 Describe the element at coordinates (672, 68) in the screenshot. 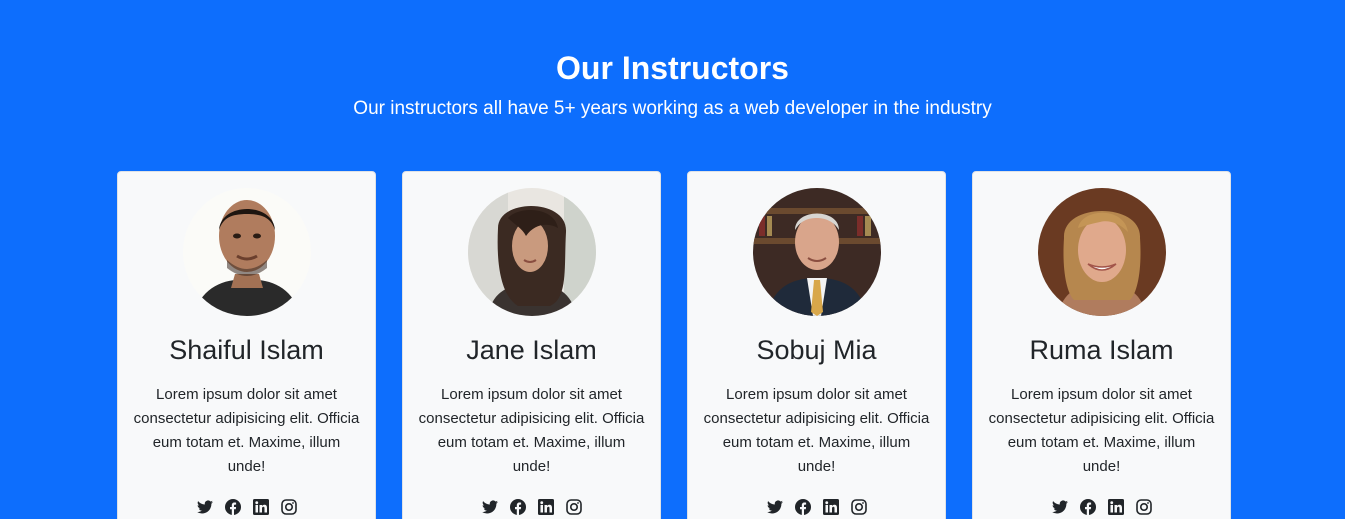

I see `section-title: Our Instructors` at that location.